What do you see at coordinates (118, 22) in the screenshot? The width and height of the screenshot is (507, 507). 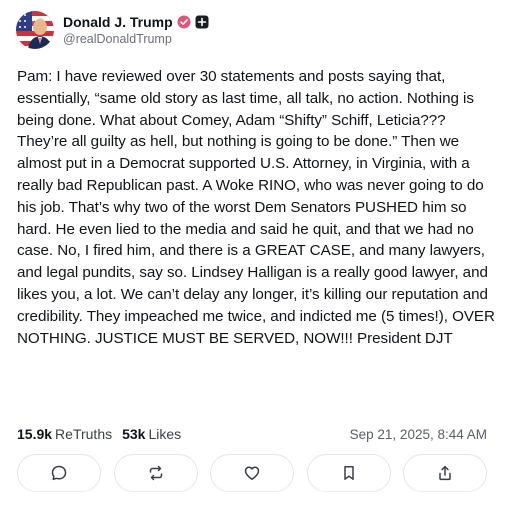 I see `author-display-name: Donald J. Trump` at bounding box center [118, 22].